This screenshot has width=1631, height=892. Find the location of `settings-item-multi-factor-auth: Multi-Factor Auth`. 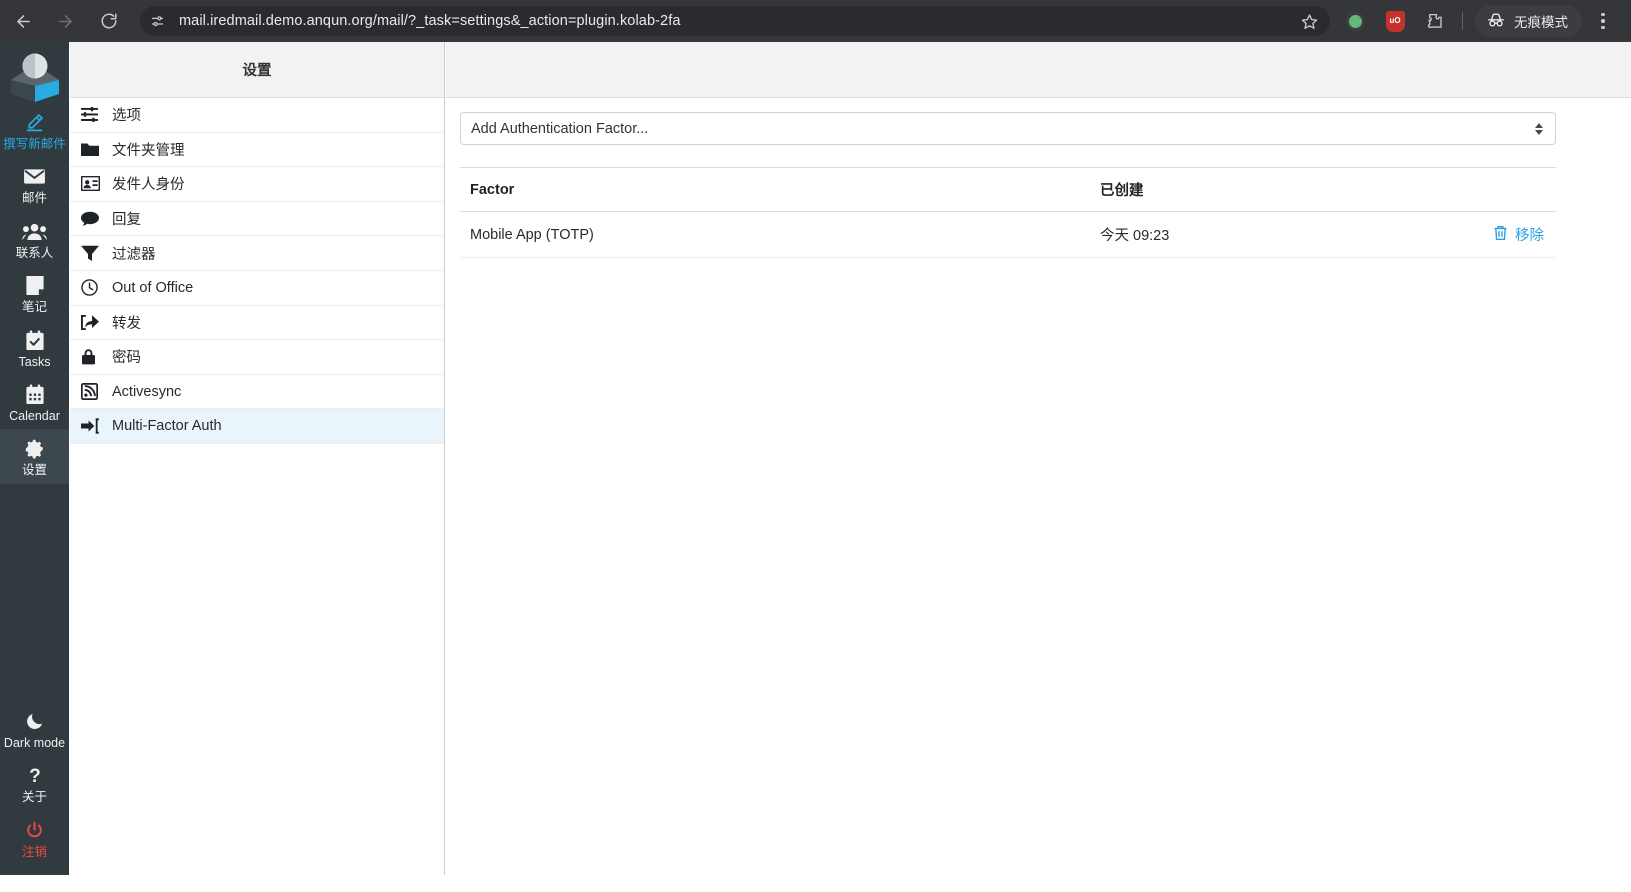

settings-item-multi-factor-auth: Multi-Factor Auth is located at coordinates (257, 426).